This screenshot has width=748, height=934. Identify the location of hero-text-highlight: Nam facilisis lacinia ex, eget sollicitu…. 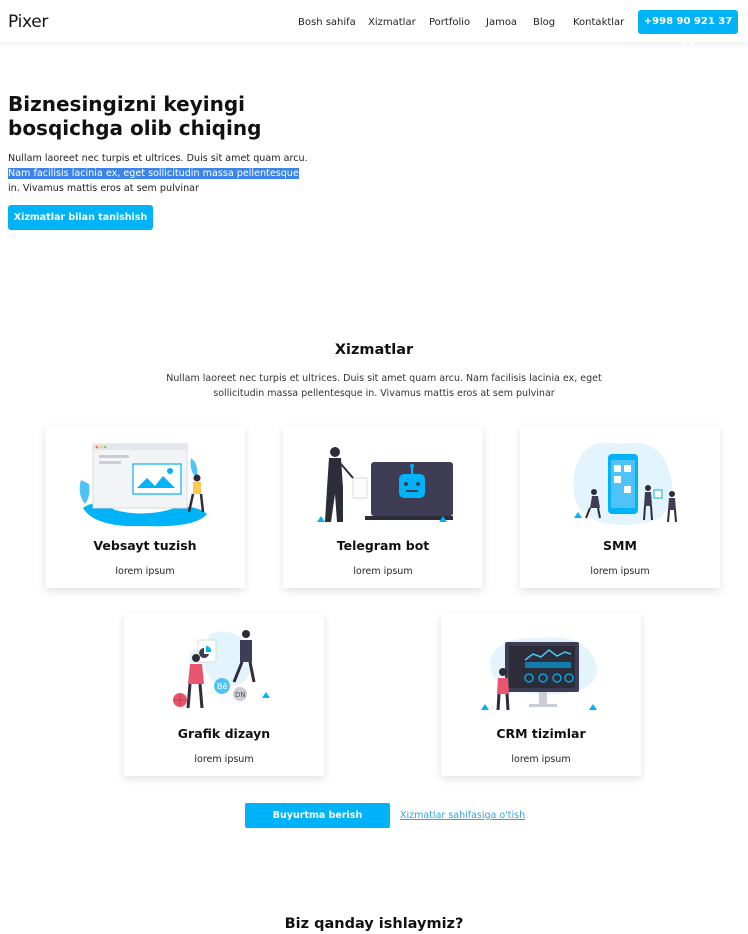
(153, 173).